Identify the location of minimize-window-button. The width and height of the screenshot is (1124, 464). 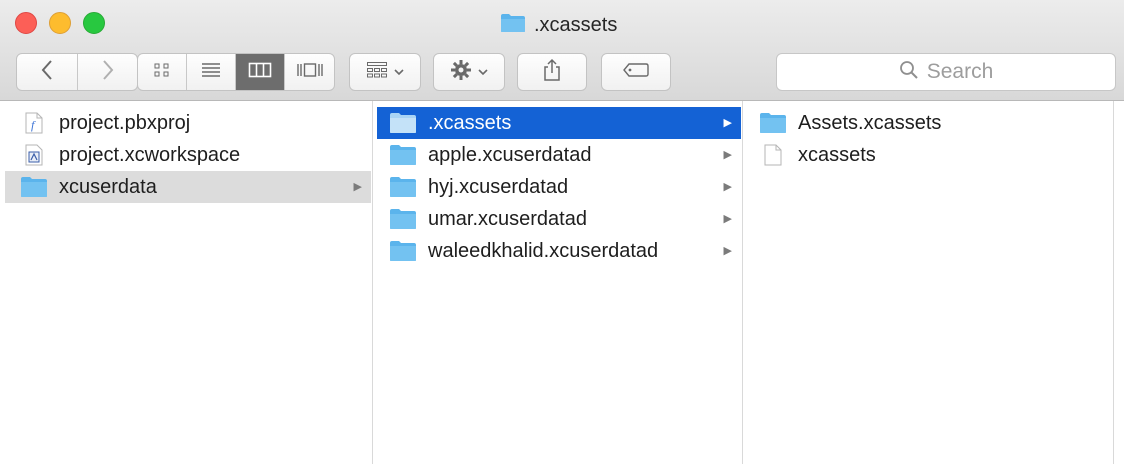
(60, 23).